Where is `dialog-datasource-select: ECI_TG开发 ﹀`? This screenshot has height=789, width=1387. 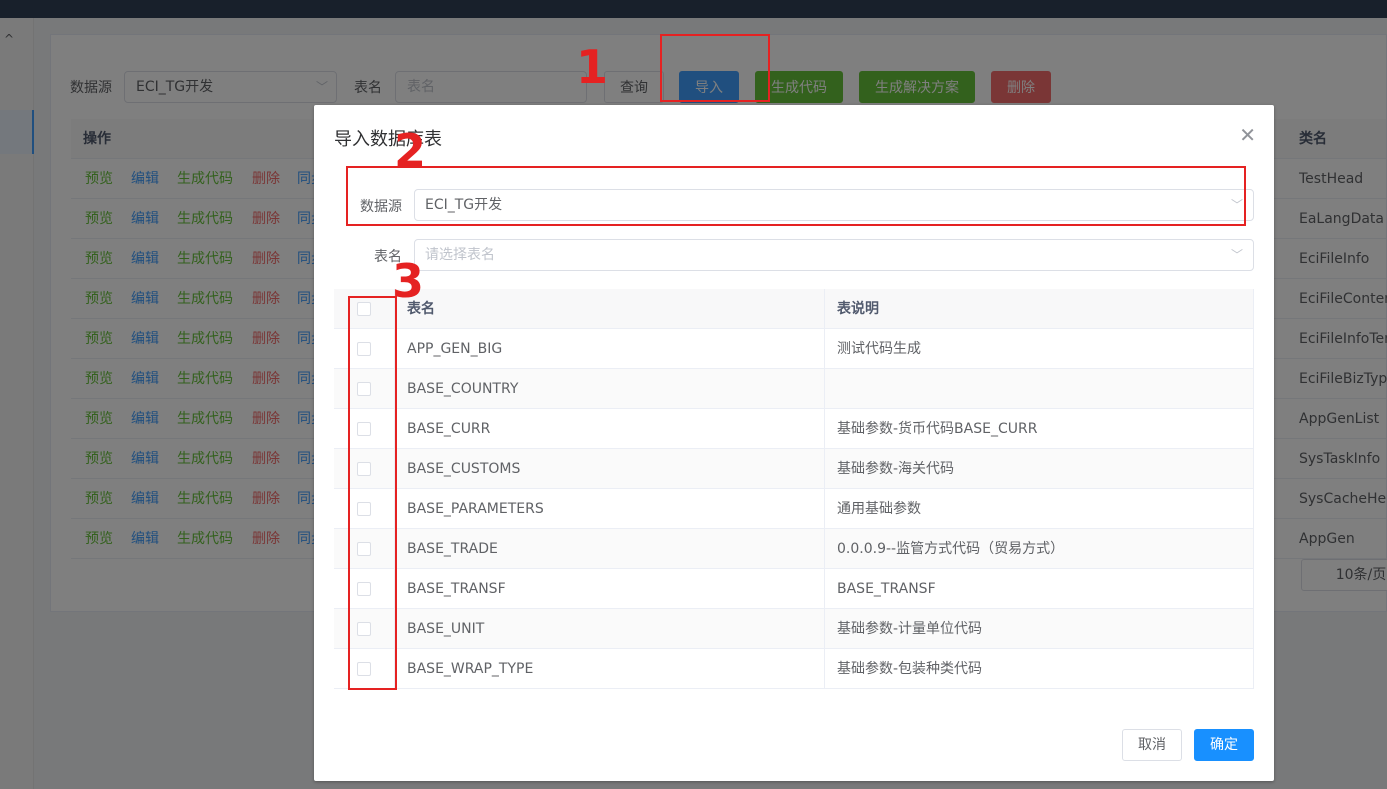 dialog-datasource-select: ECI_TG开发 ﹀ is located at coordinates (834, 205).